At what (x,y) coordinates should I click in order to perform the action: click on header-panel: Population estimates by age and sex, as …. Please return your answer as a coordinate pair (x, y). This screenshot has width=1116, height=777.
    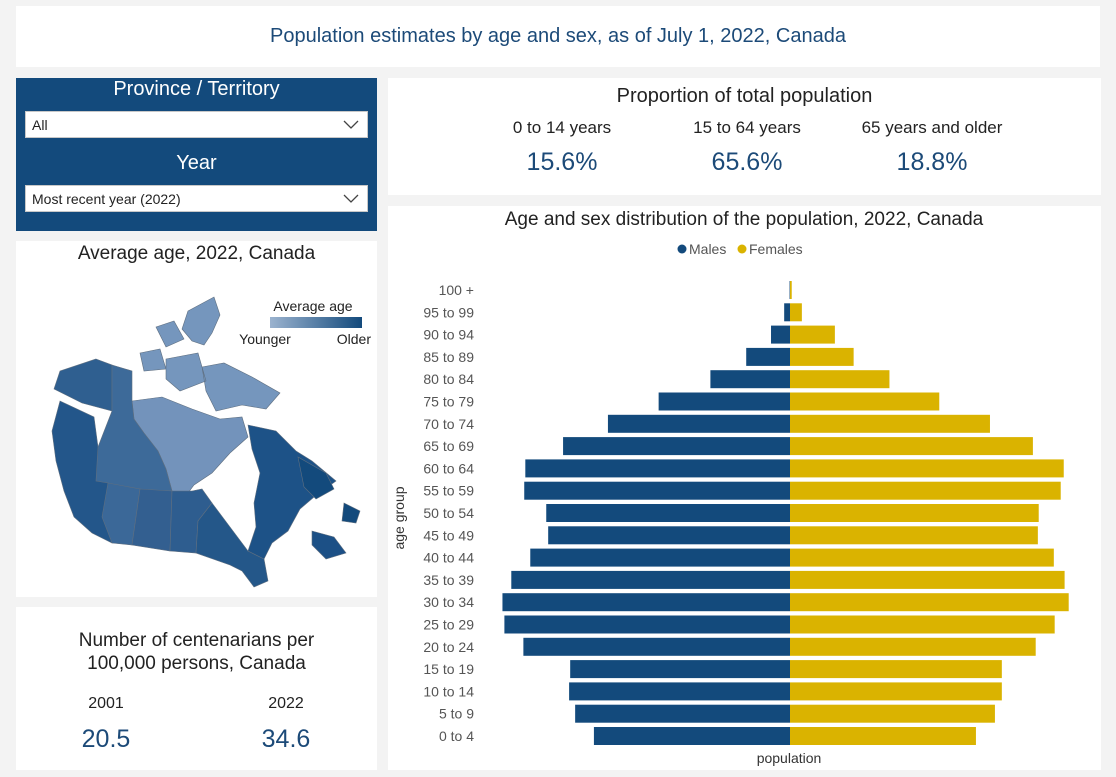
    Looking at the image, I should click on (558, 36).